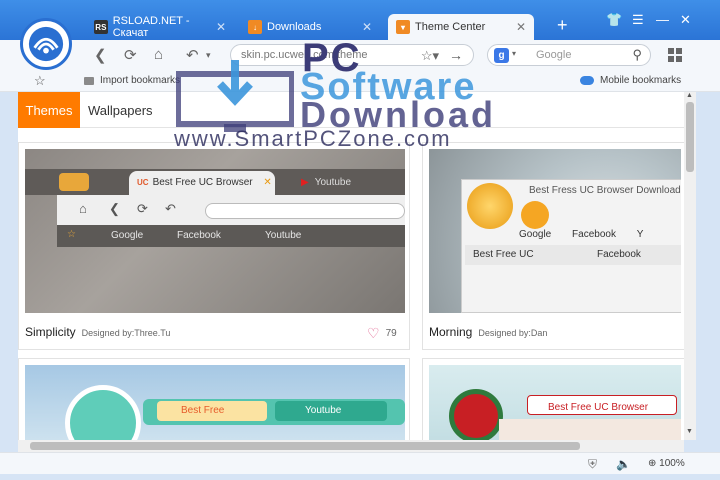  What do you see at coordinates (638, 20) in the screenshot?
I see `menu-icon: ☰` at bounding box center [638, 20].